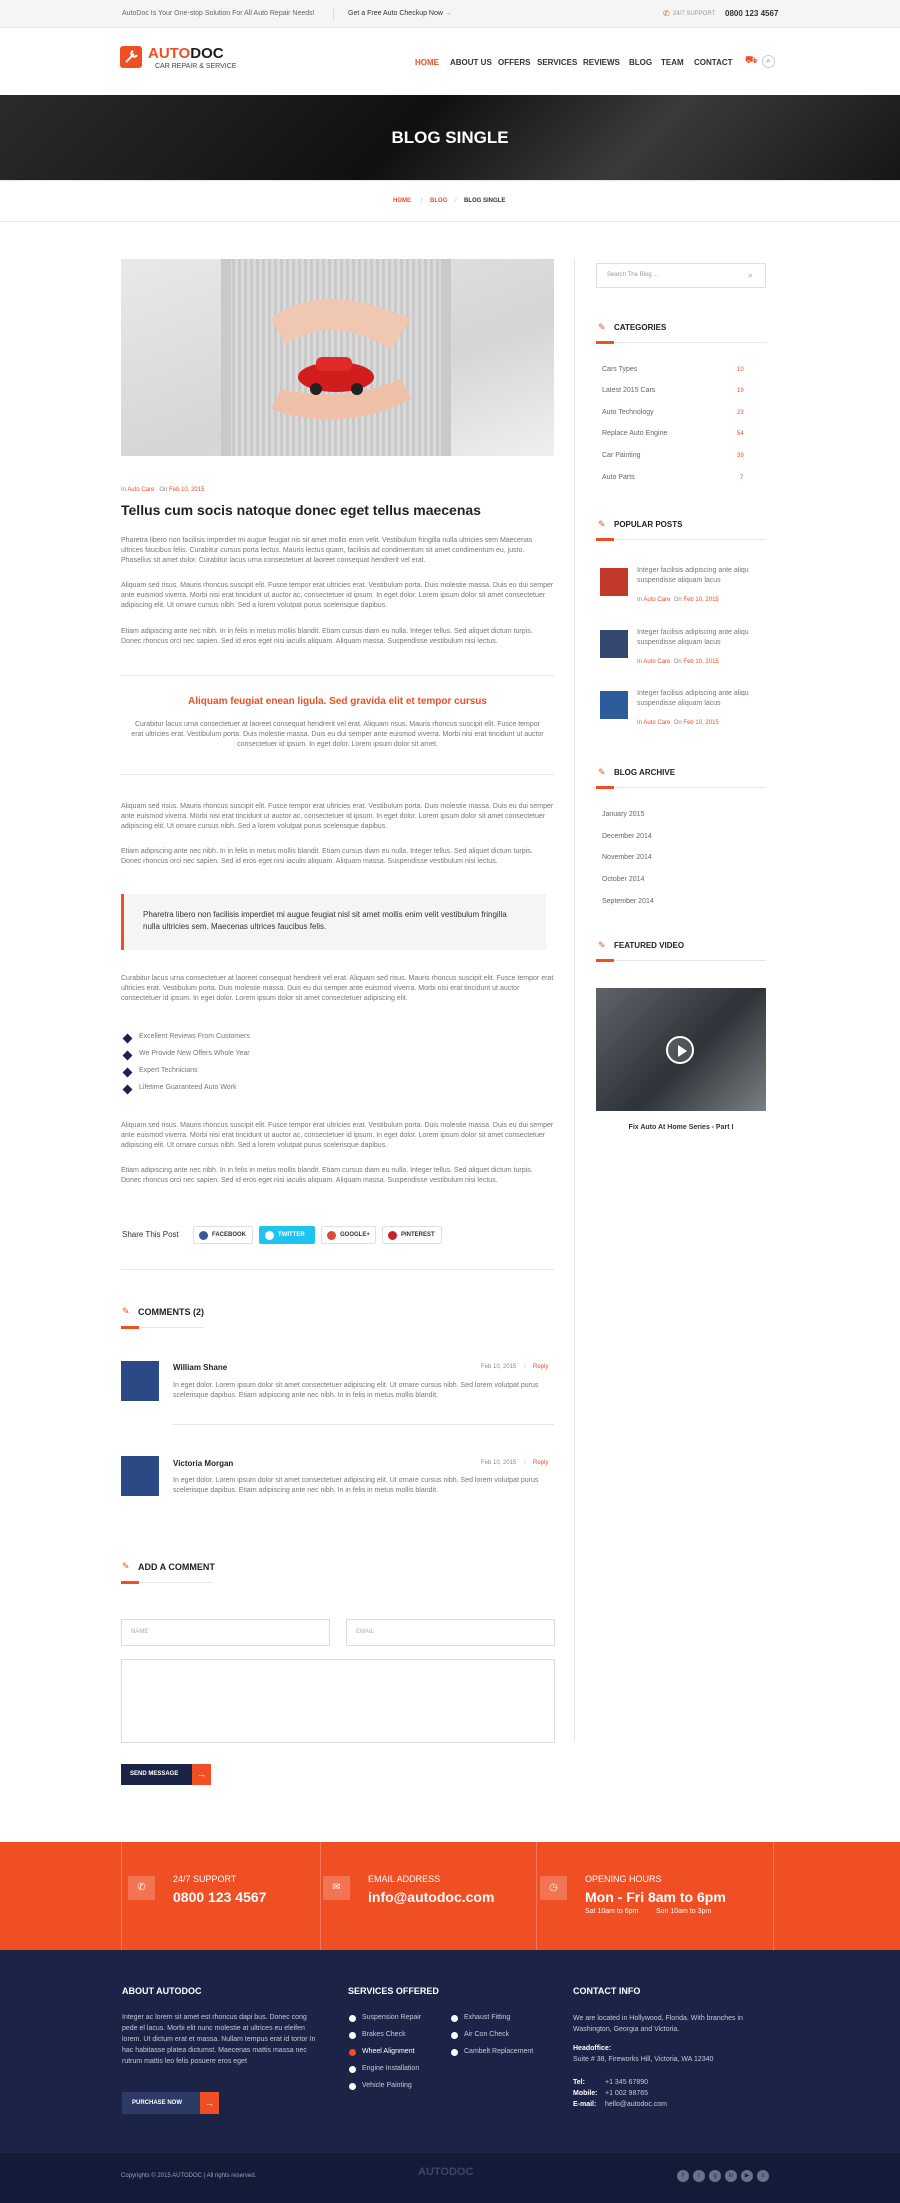  I want to click on share-facebook-button: FACEBOOK, so click(223, 1235).